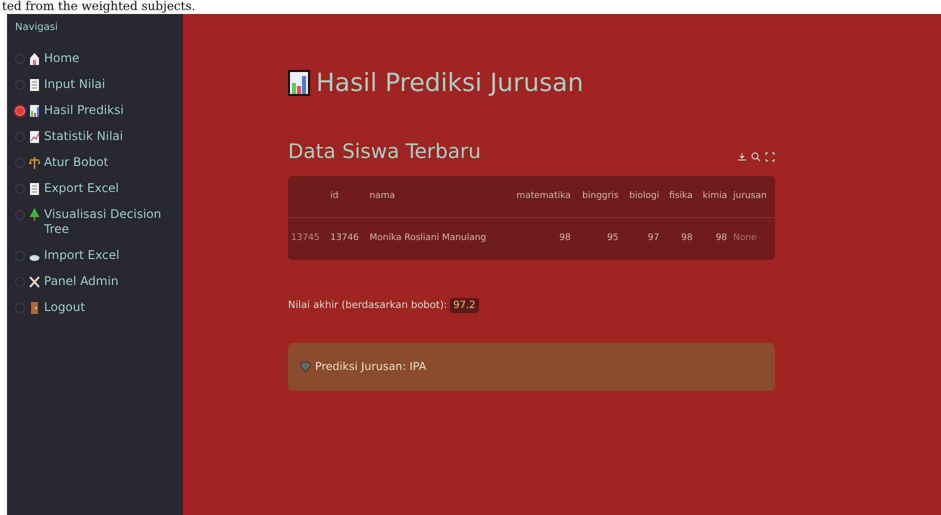  Describe the element at coordinates (81, 188) in the screenshot. I see `nav-item: Export Excel` at that location.